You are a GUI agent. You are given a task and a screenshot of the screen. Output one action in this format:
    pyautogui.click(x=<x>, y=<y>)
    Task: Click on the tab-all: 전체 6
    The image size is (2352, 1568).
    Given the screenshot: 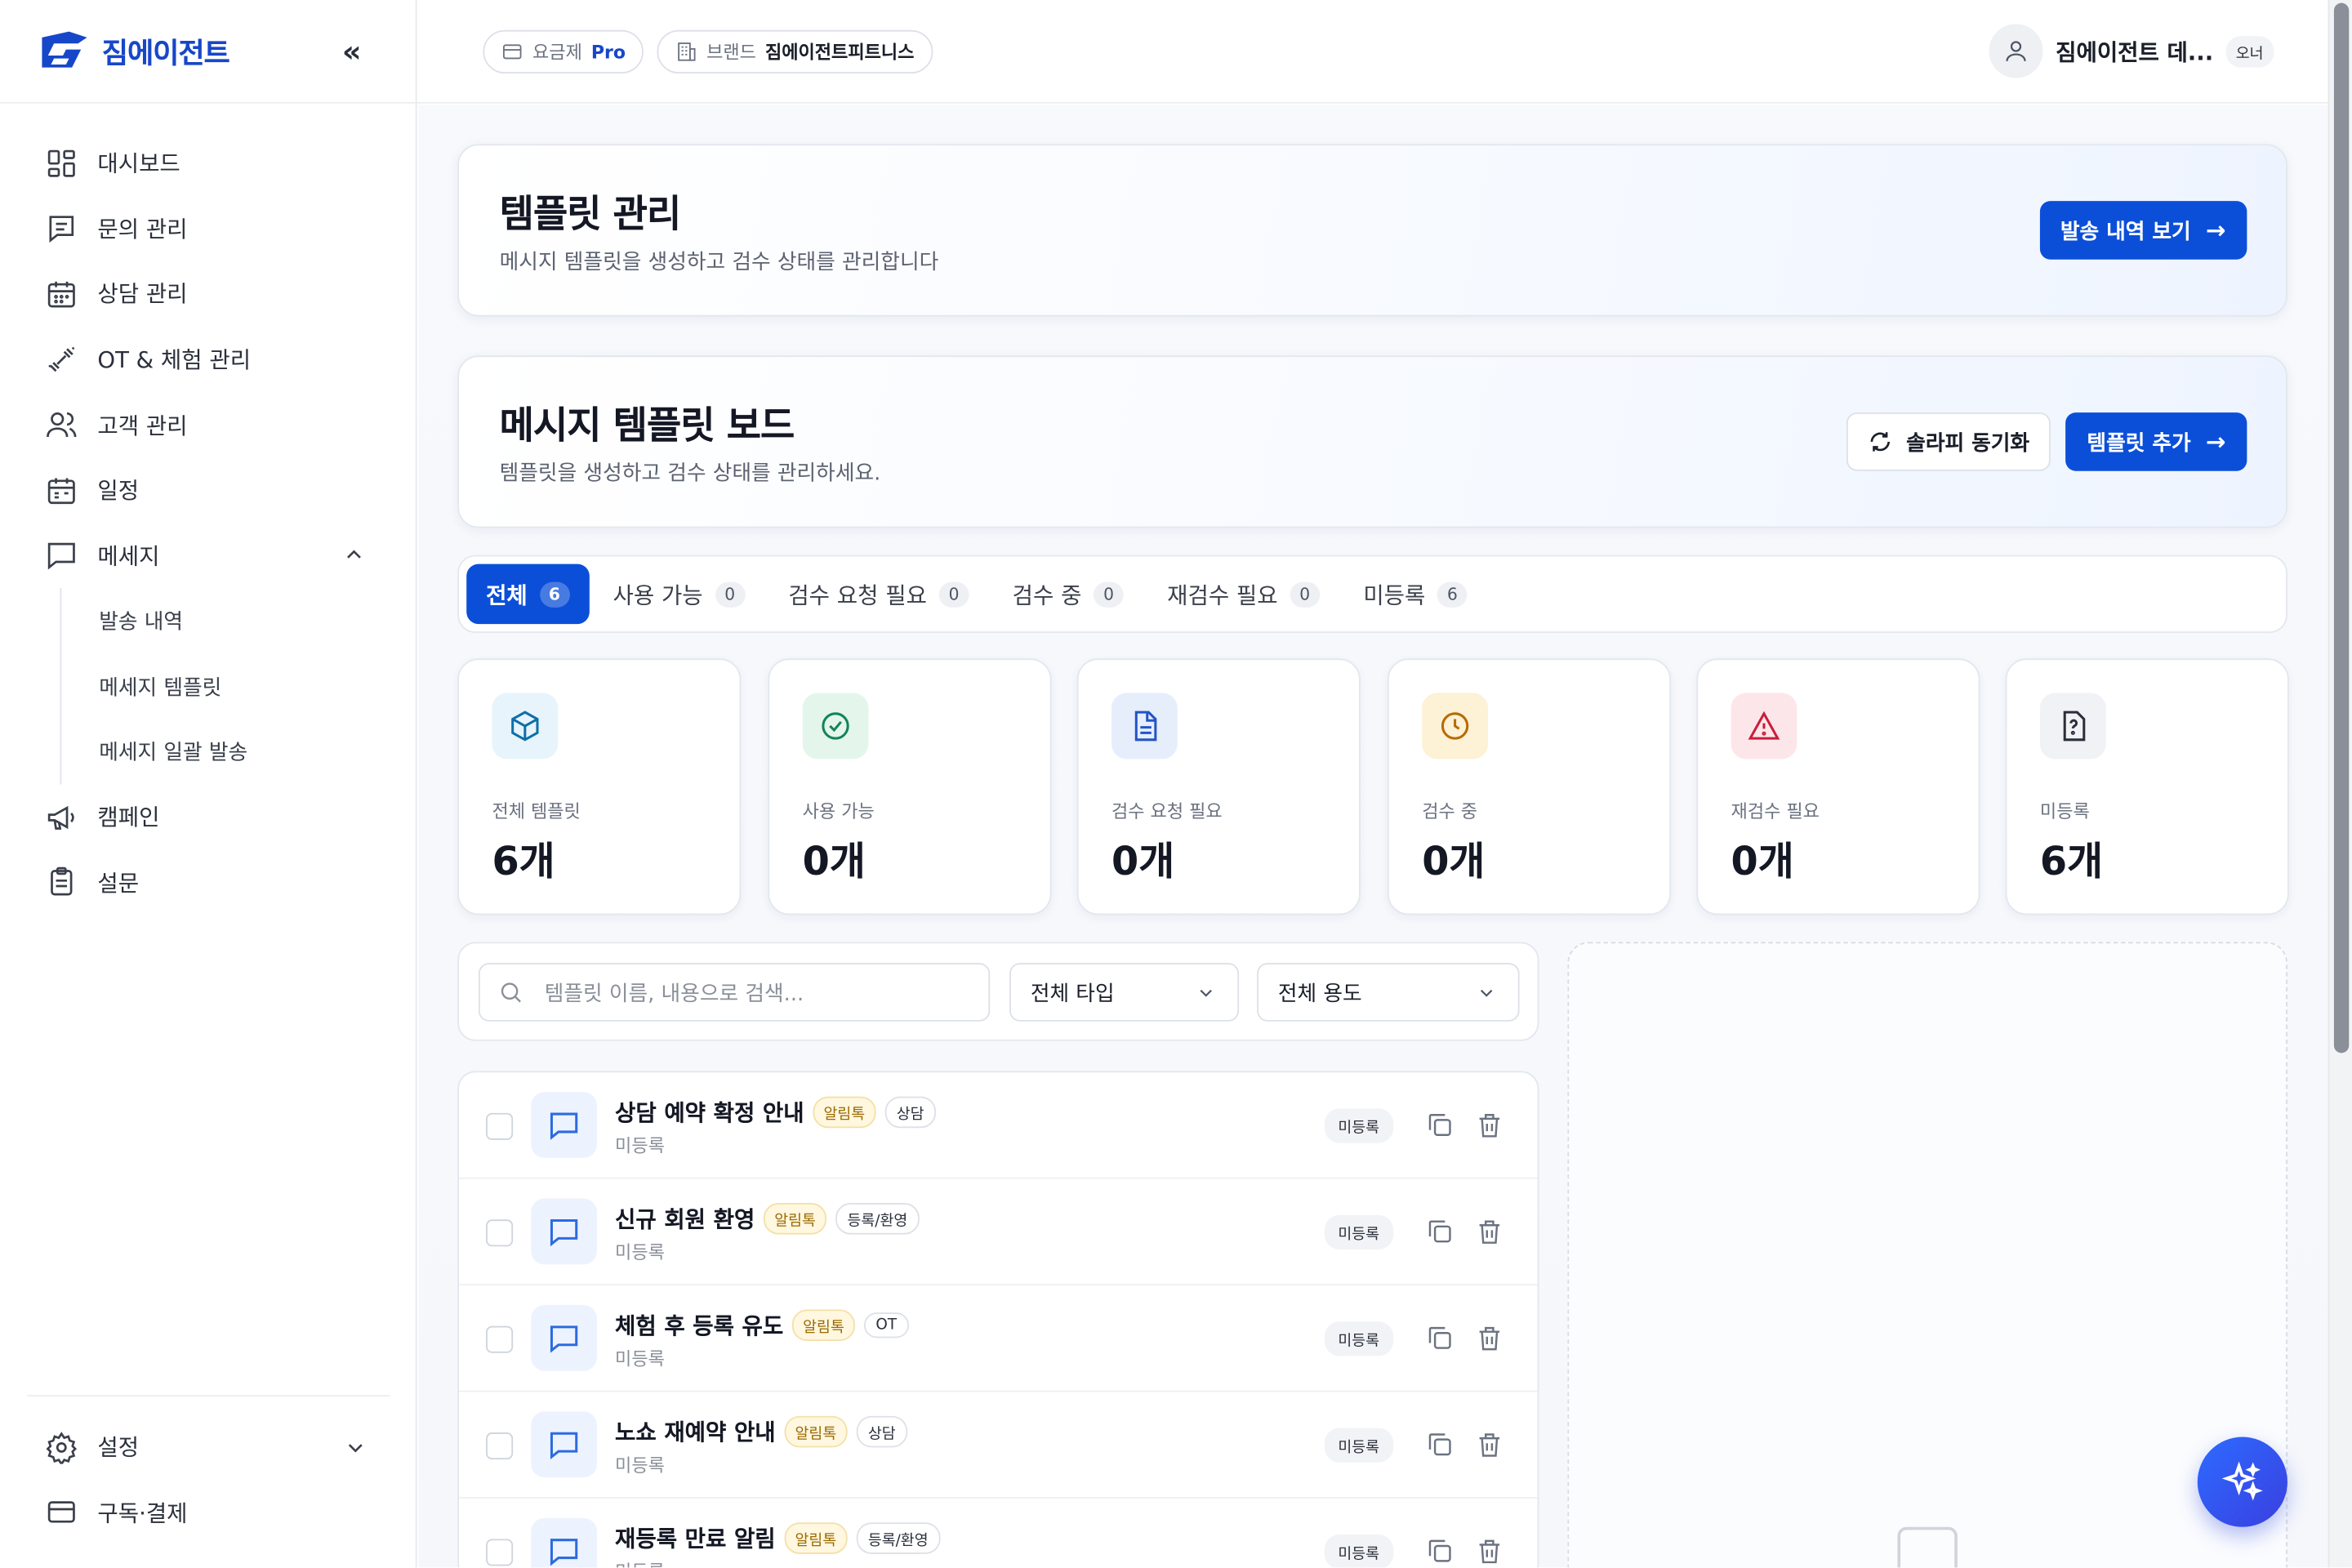 What is the action you would take?
    pyautogui.click(x=528, y=594)
    